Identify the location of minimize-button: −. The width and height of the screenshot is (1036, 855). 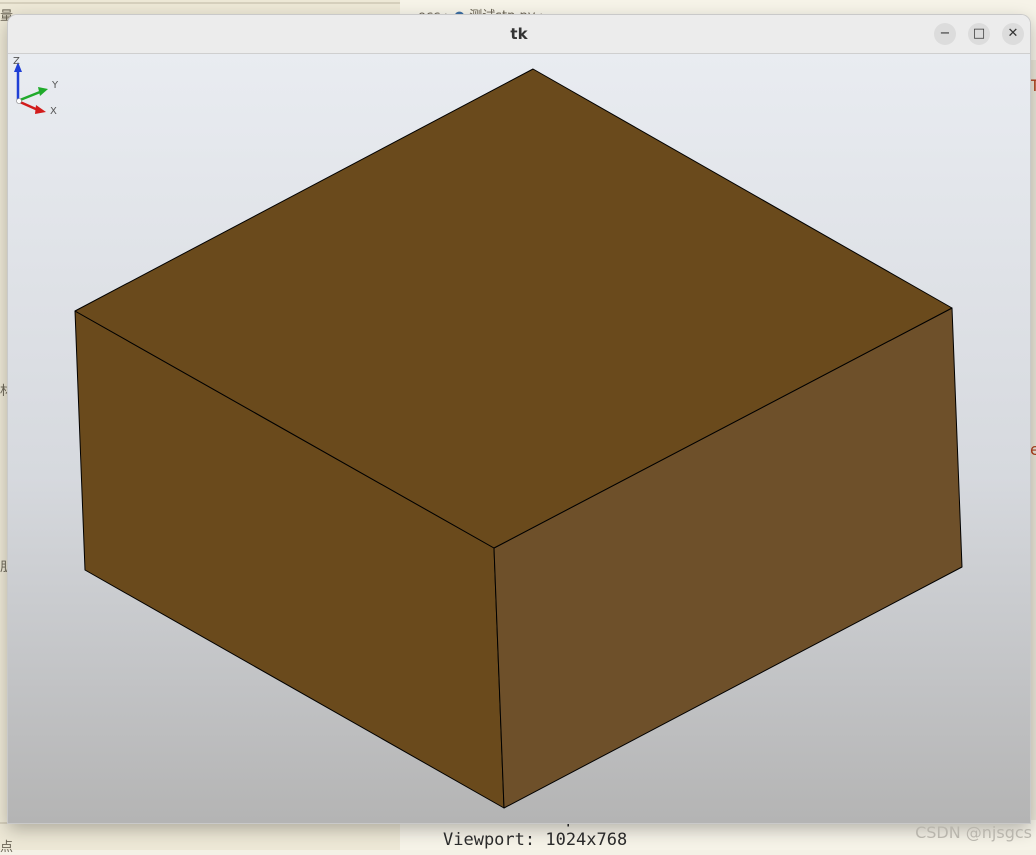
(945, 34).